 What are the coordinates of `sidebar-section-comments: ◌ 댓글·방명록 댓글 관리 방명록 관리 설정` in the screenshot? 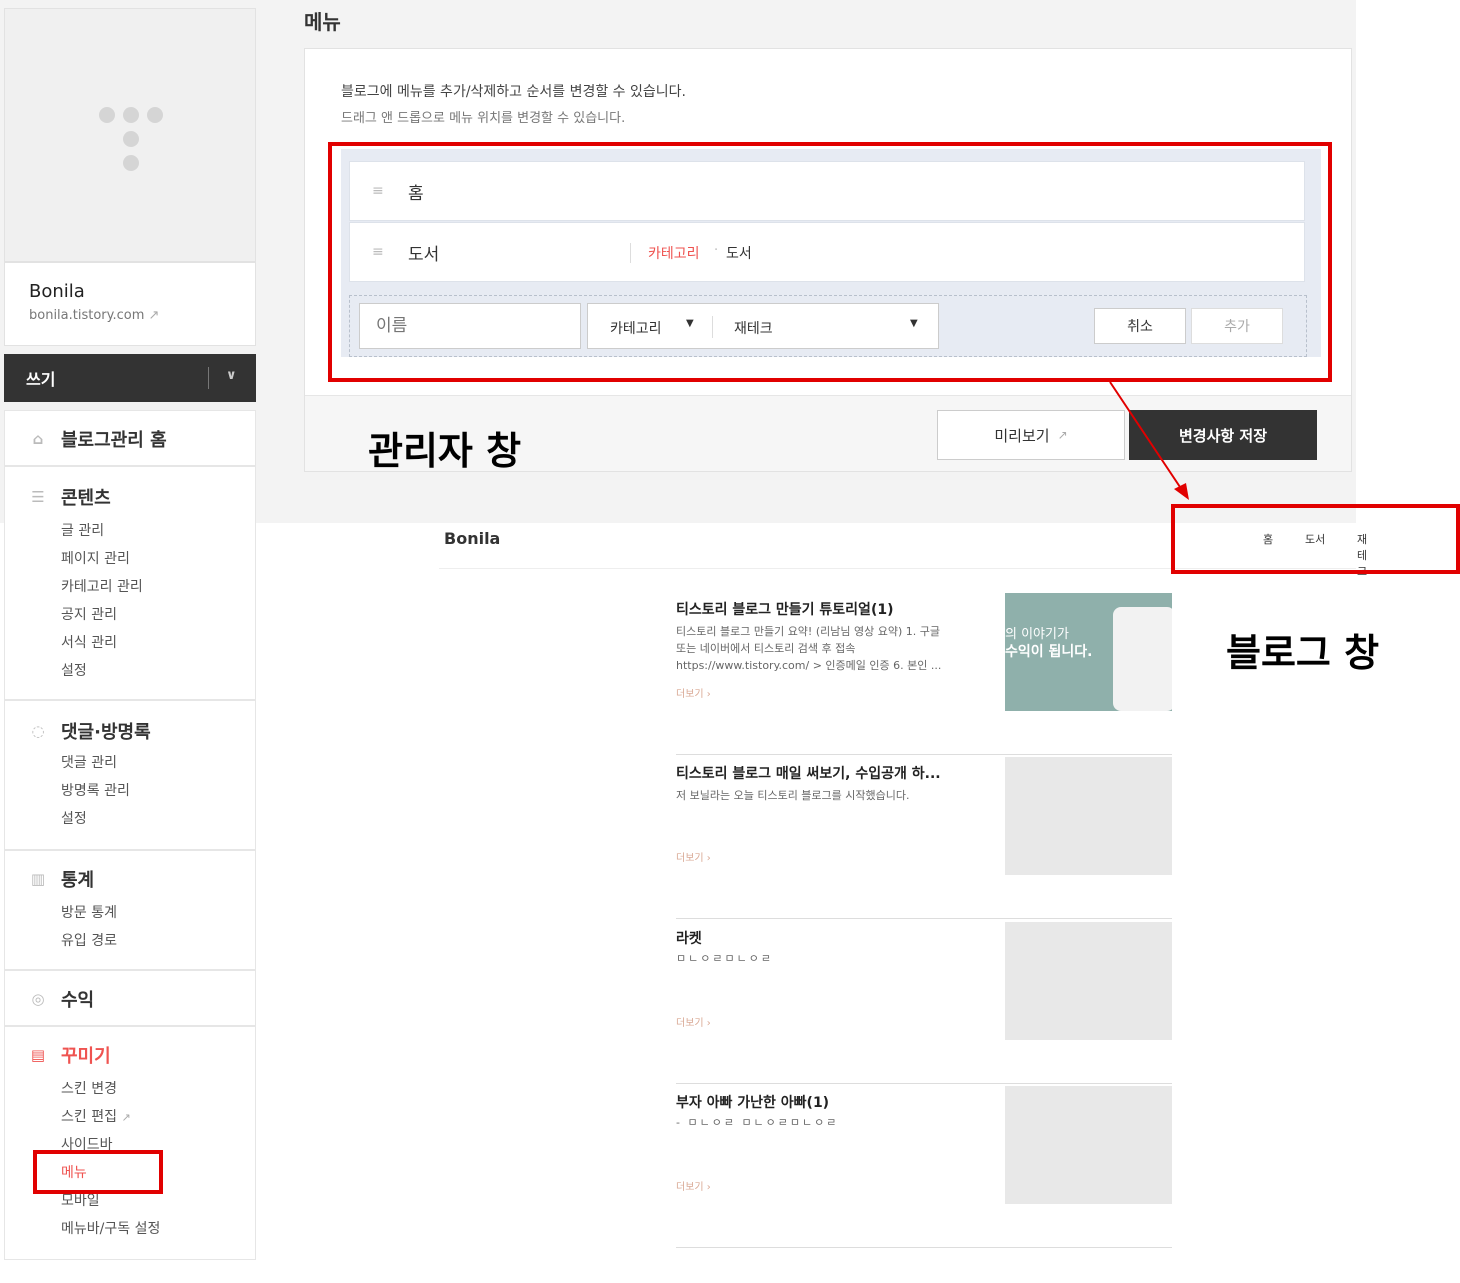 It's located at (130, 775).